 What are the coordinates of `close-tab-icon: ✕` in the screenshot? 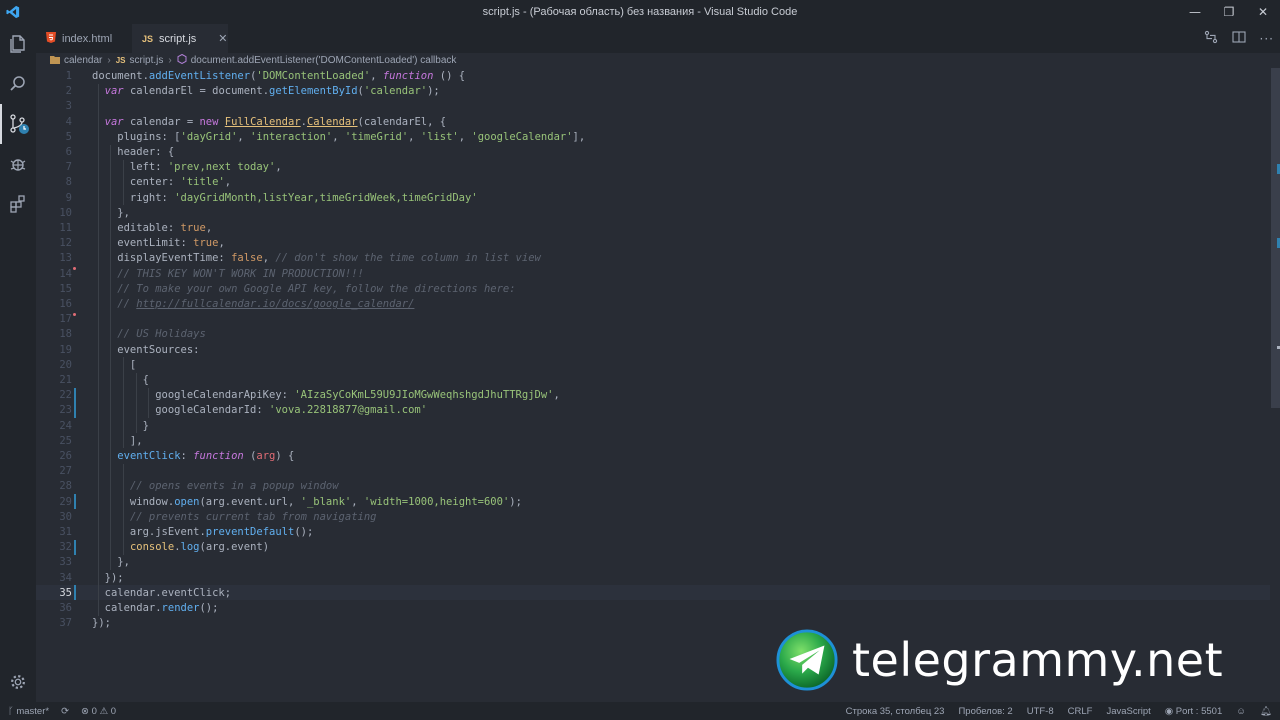 It's located at (222, 38).